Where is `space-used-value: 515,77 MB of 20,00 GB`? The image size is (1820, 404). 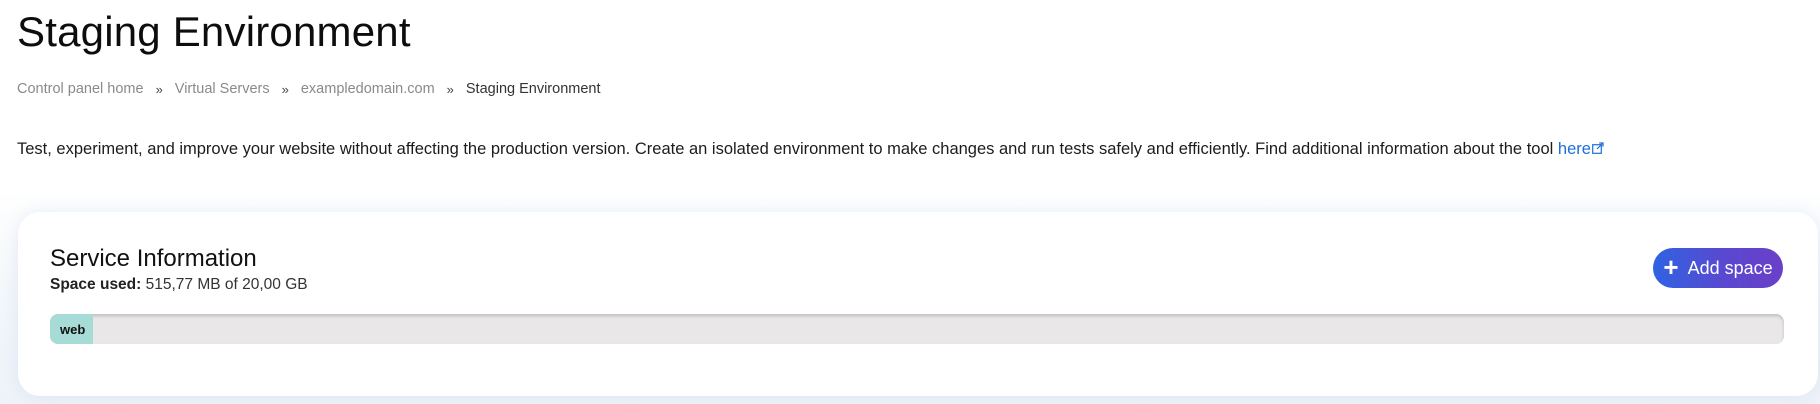
space-used-value: 515,77 MB of 20,00 GB is located at coordinates (226, 284).